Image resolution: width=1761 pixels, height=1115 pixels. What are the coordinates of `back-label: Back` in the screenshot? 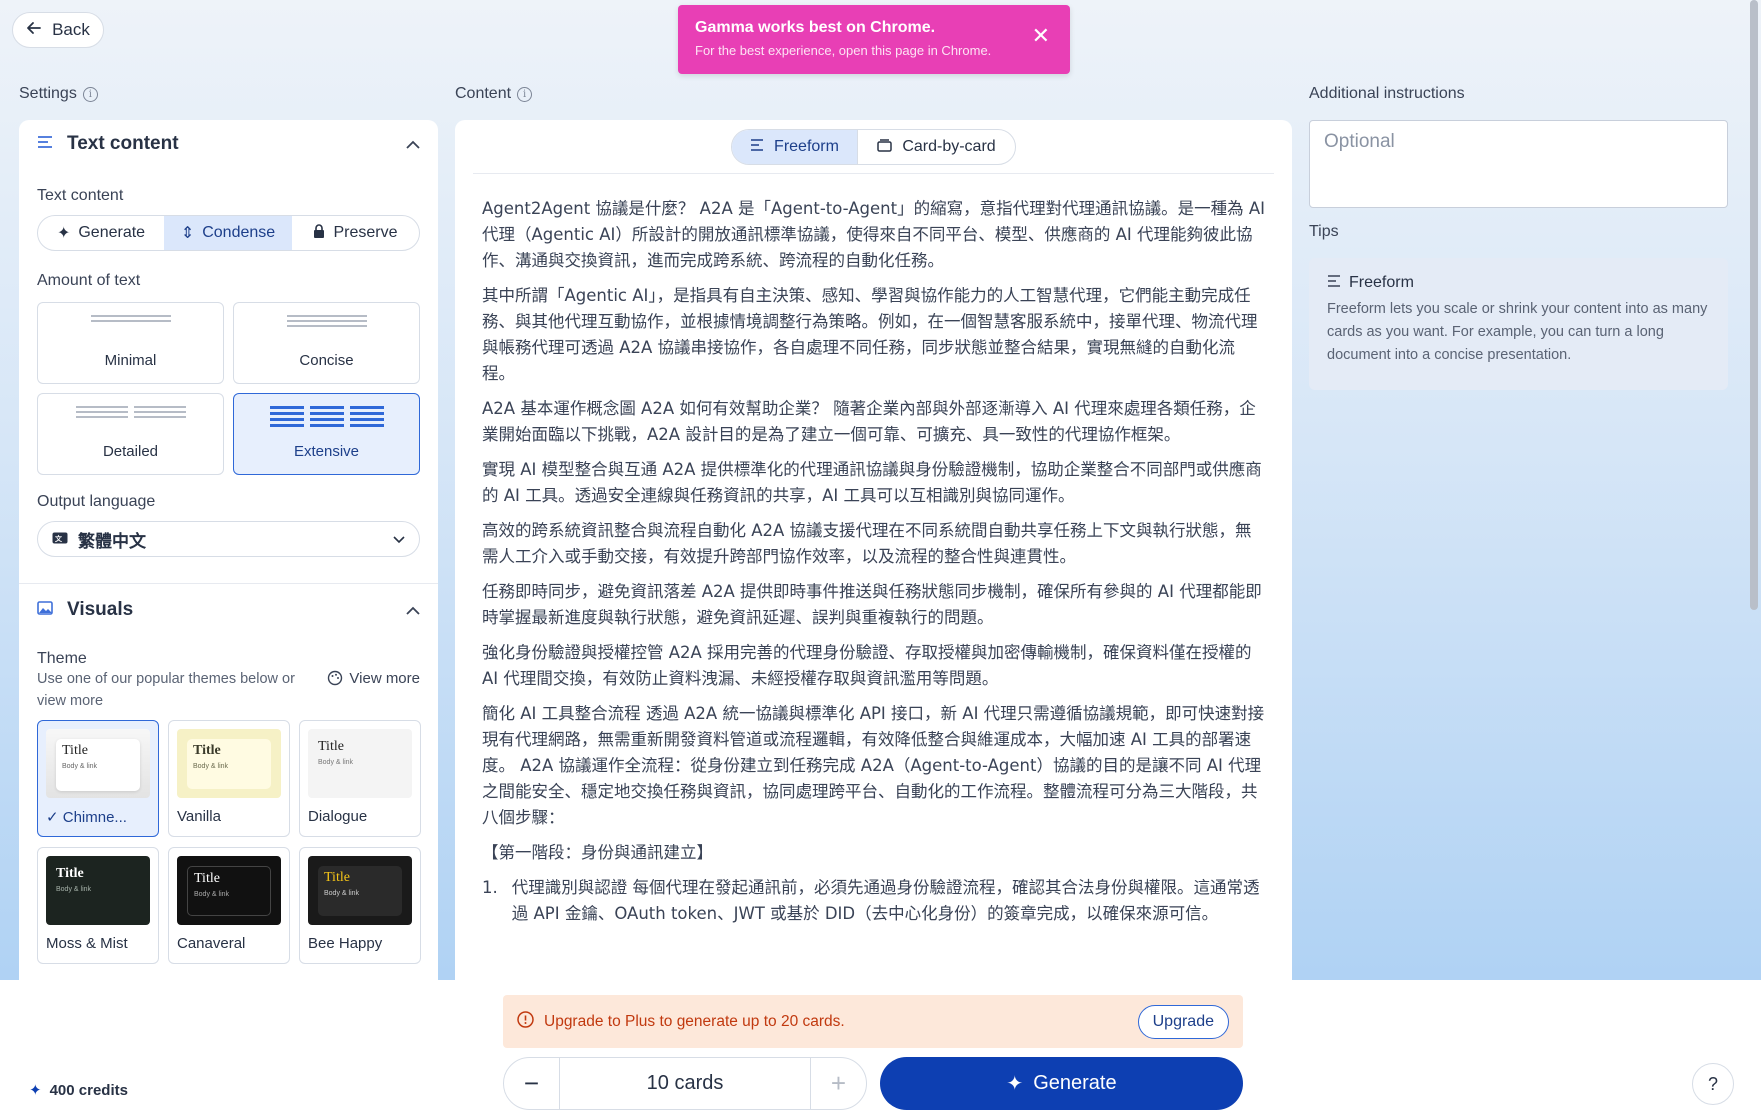 It's located at (71, 29).